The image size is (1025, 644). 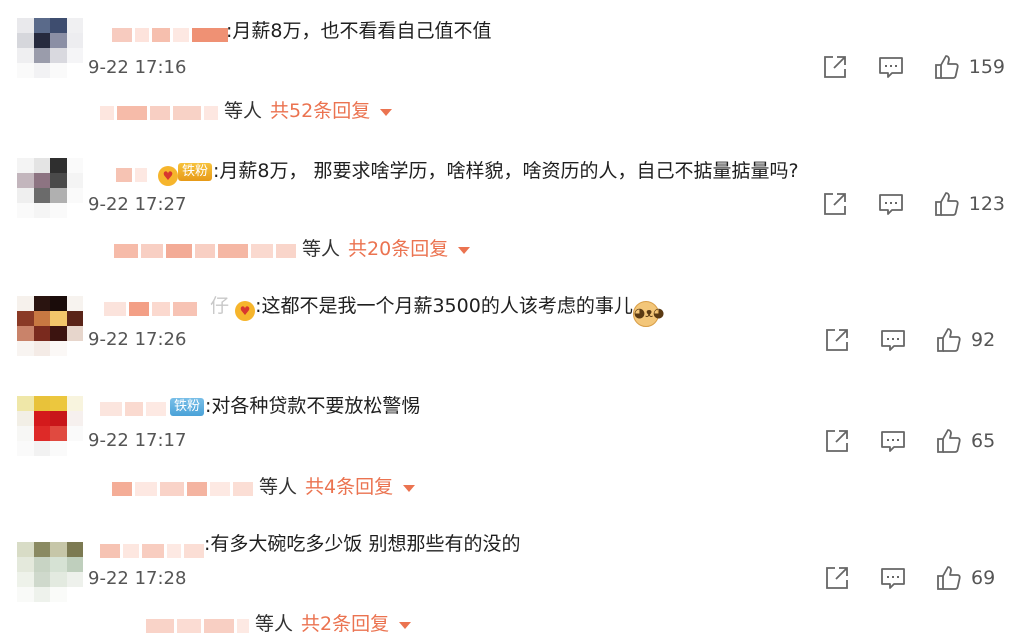 I want to click on action-bar: 69, so click(x=914, y=578).